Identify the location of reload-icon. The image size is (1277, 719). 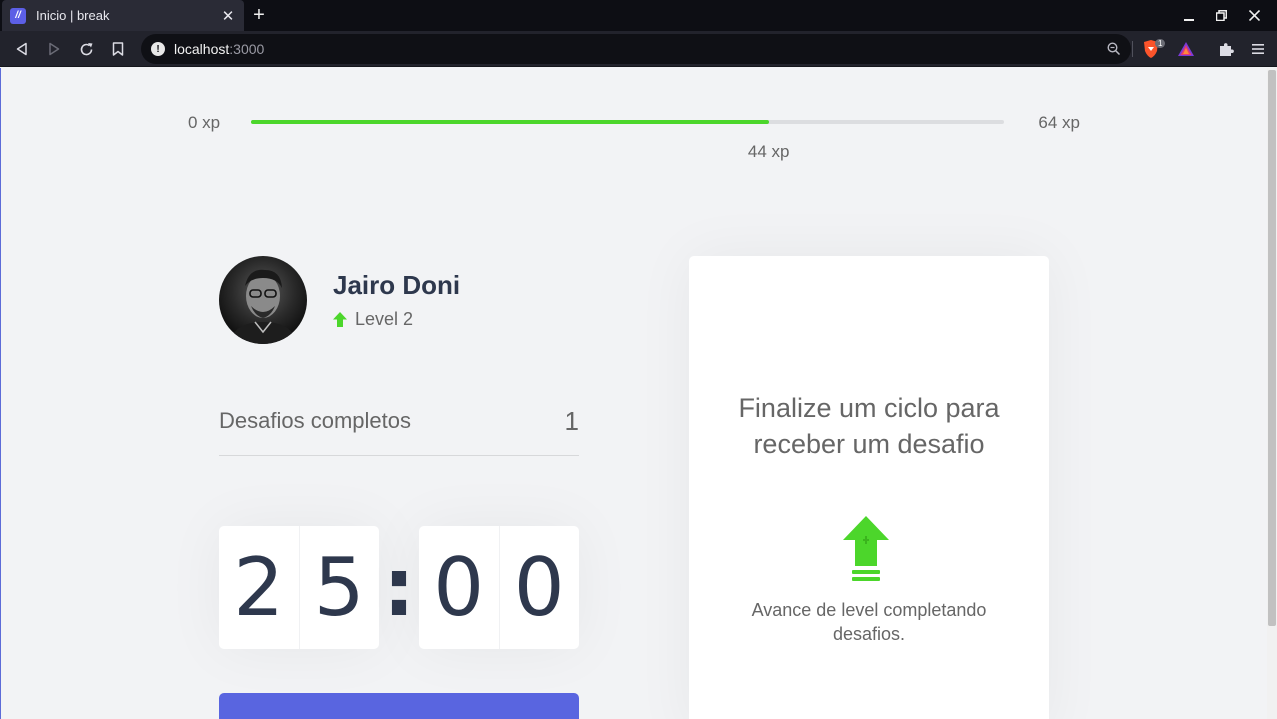
(86, 48).